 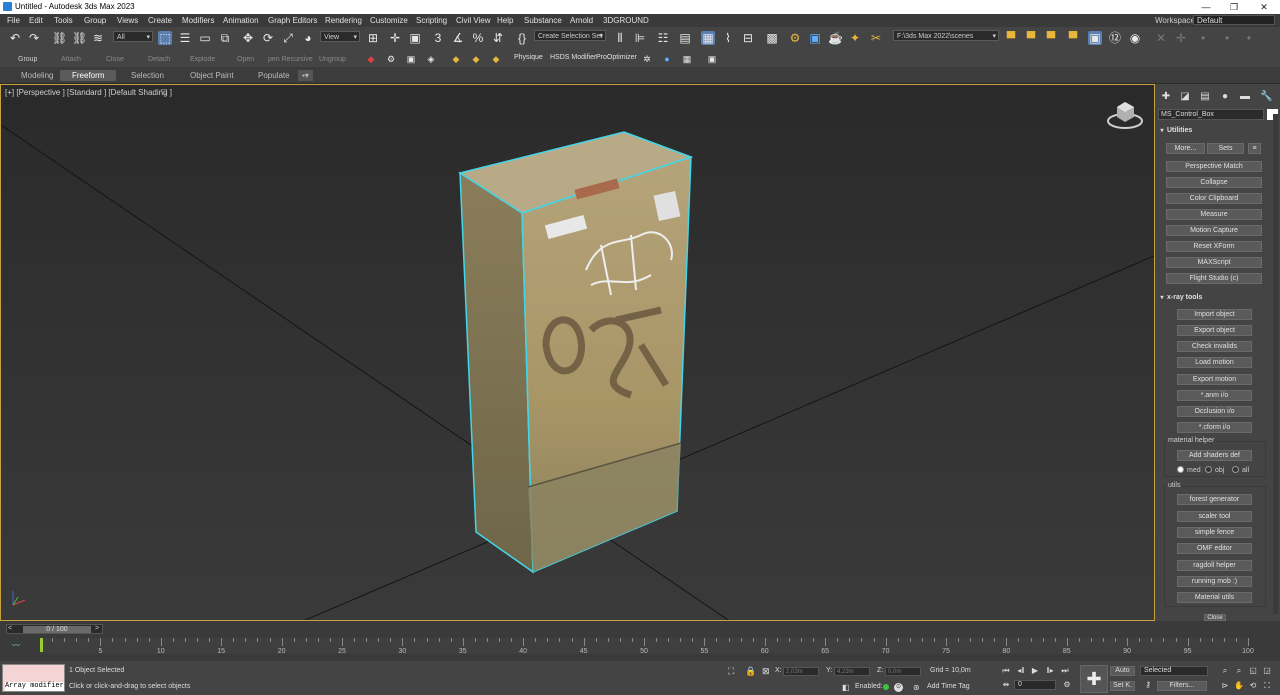 What do you see at coordinates (1214, 262) in the screenshot?
I see `maxscript-button: MAXScript` at bounding box center [1214, 262].